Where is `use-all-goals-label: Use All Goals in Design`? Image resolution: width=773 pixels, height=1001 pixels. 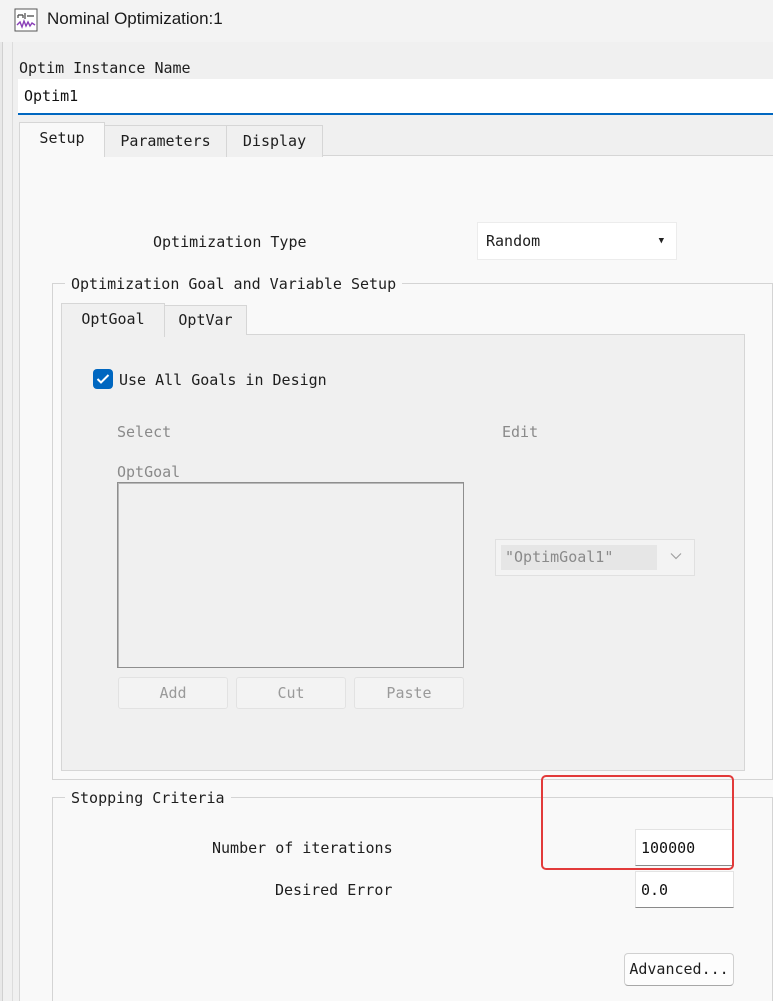 use-all-goals-label: Use All Goals in Design is located at coordinates (223, 380).